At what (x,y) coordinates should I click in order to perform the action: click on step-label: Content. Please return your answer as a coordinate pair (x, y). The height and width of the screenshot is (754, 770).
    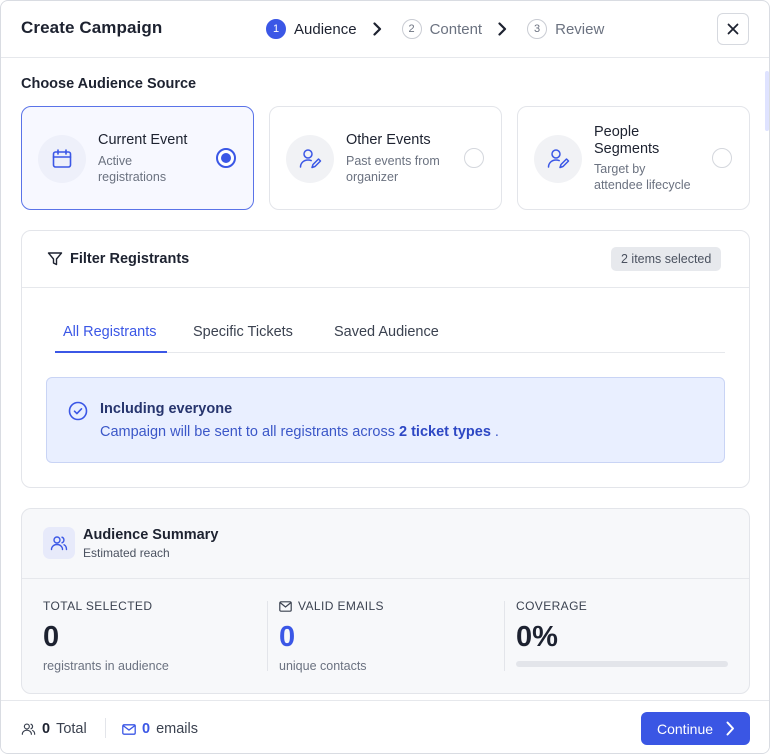
    Looking at the image, I should click on (456, 29).